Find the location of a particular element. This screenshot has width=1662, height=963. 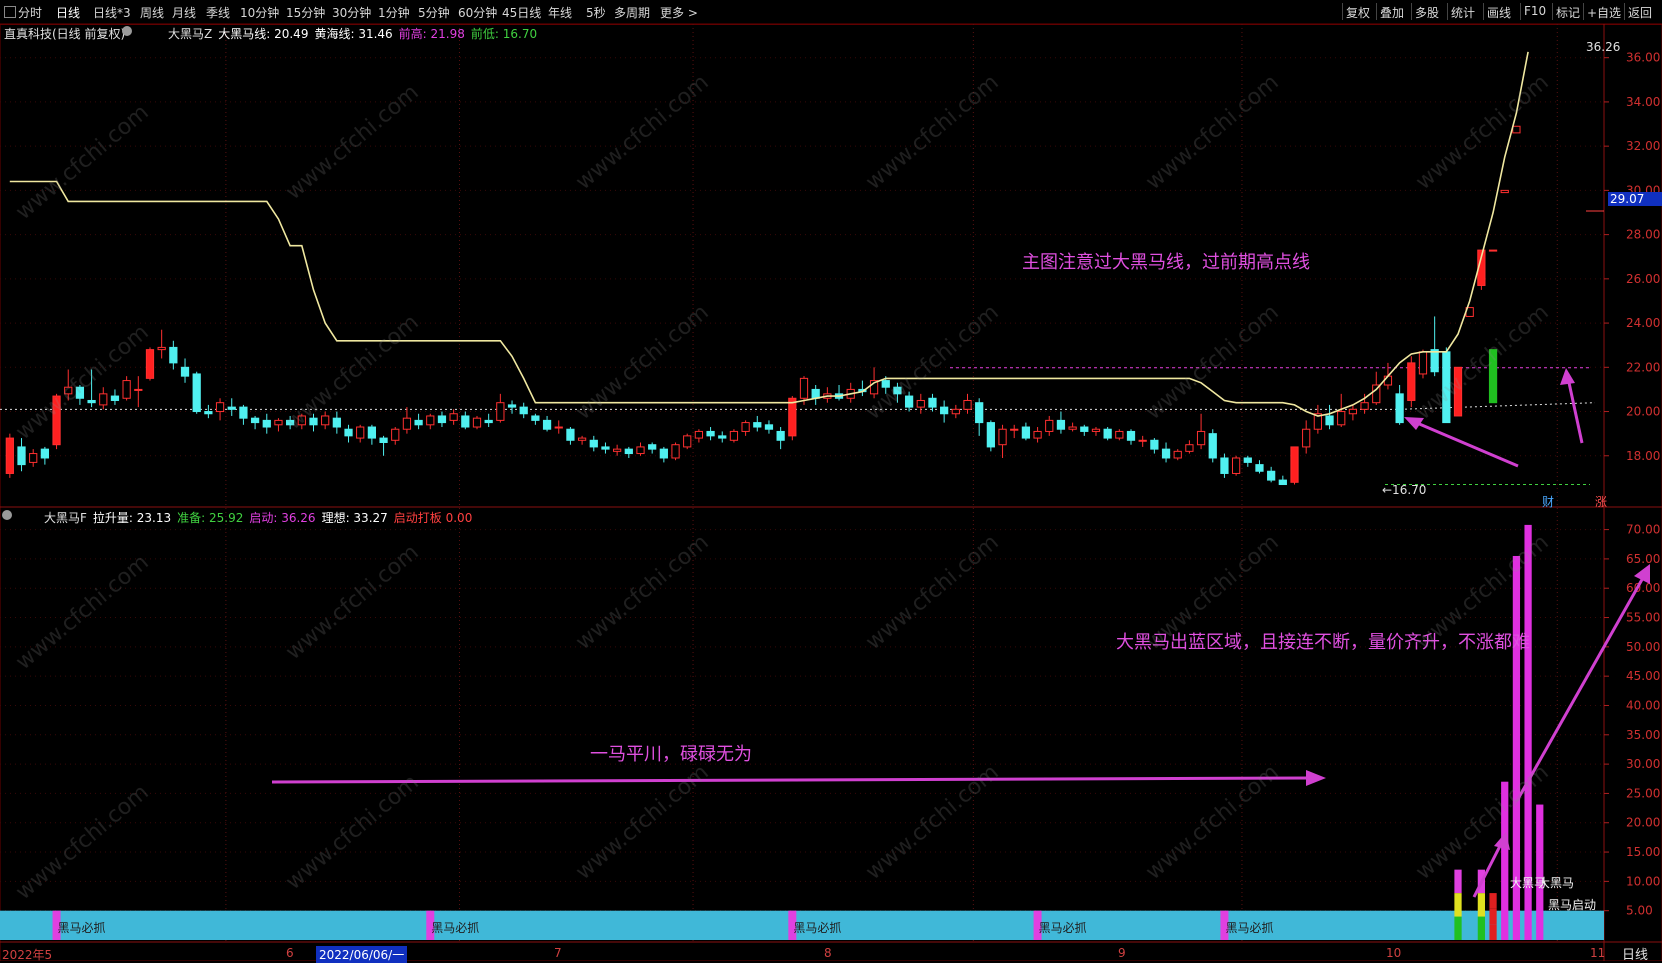

arrow-flat-head is located at coordinates (1316, 778).